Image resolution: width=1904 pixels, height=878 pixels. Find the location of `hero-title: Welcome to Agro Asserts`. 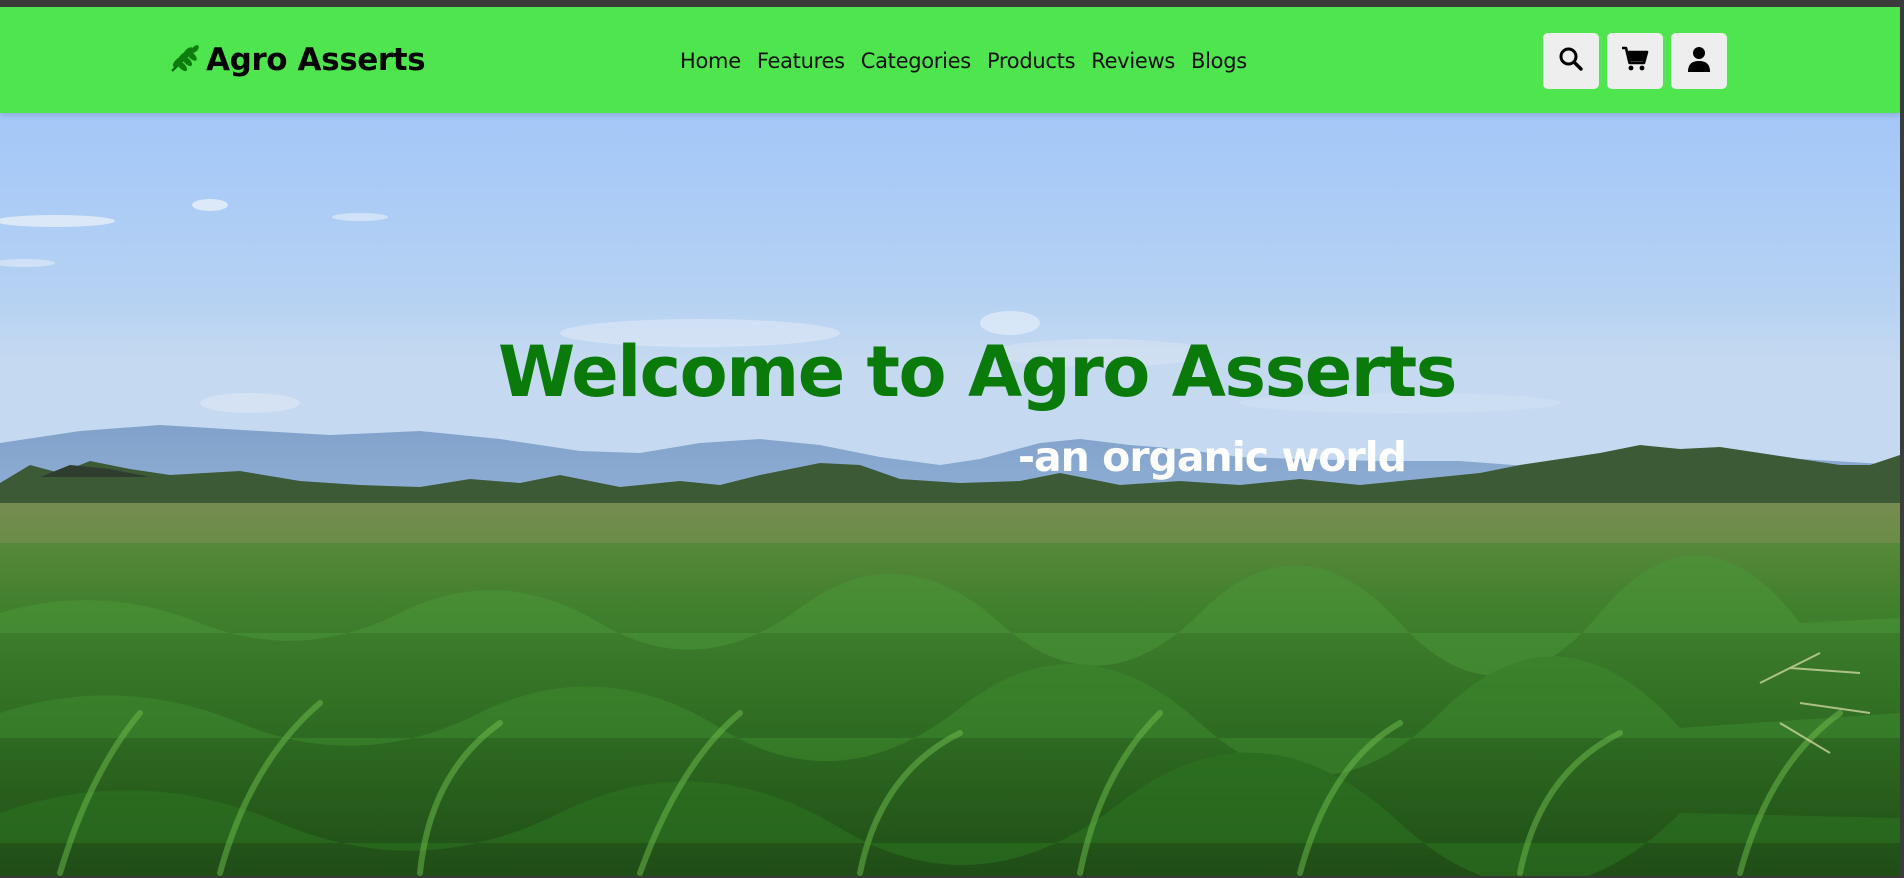

hero-title: Welcome to Agro Asserts is located at coordinates (977, 372).